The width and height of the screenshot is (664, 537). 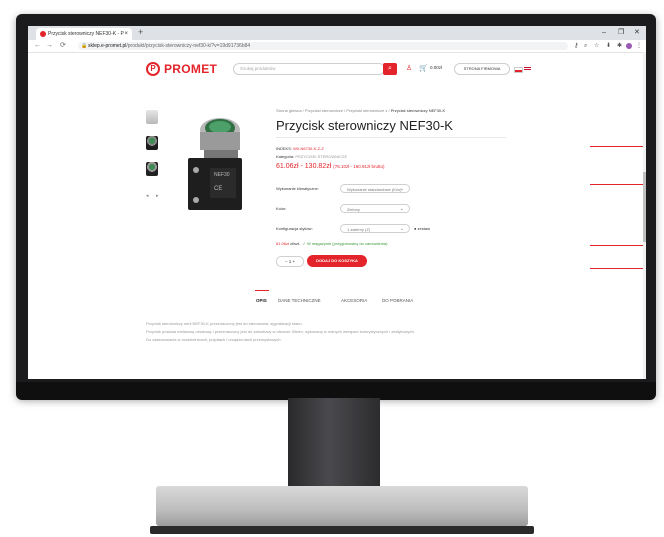 I want to click on stock-unit: zł/szt., so click(x=295, y=243).